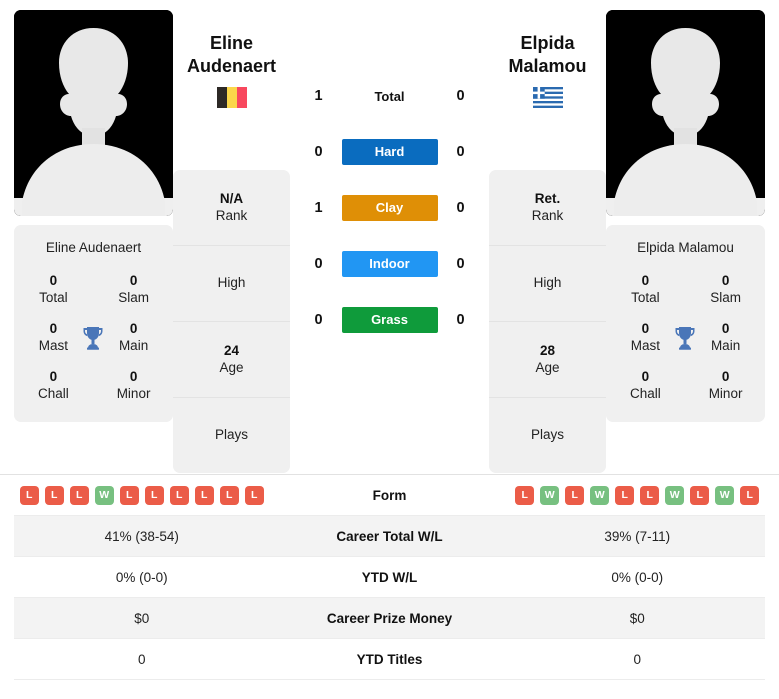 This screenshot has height=699, width=779. Describe the element at coordinates (53, 298) in the screenshot. I see `left-stat-total-label: Total` at that location.